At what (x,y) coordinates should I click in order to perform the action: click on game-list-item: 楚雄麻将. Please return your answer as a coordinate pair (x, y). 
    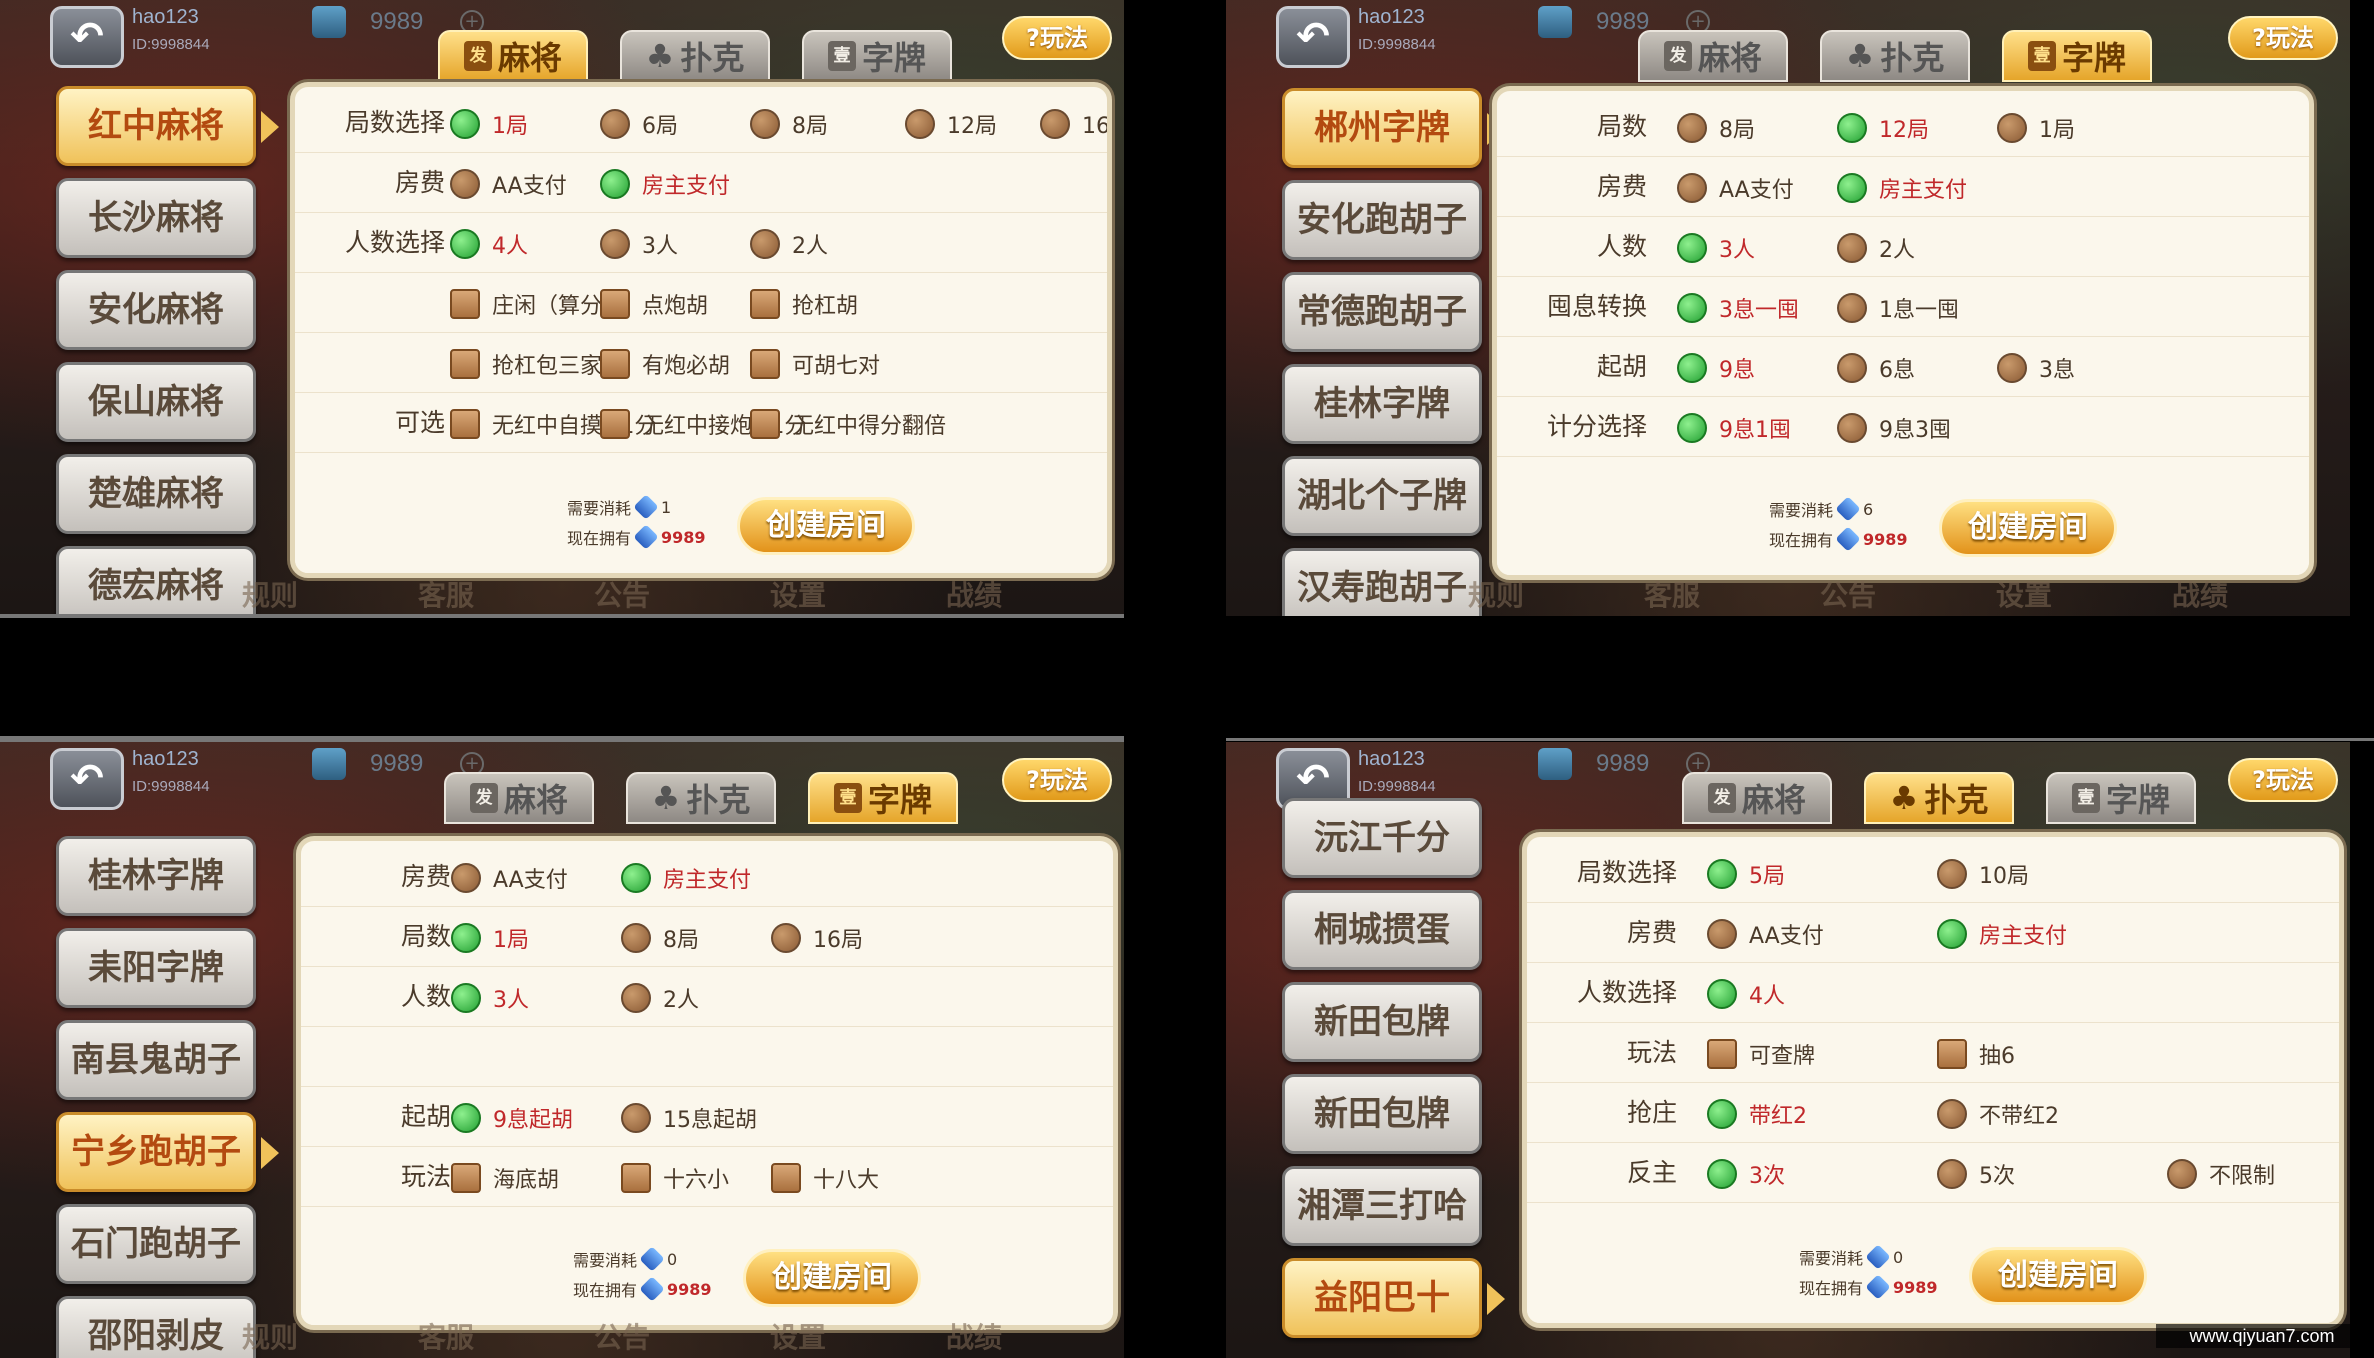
    Looking at the image, I should click on (156, 494).